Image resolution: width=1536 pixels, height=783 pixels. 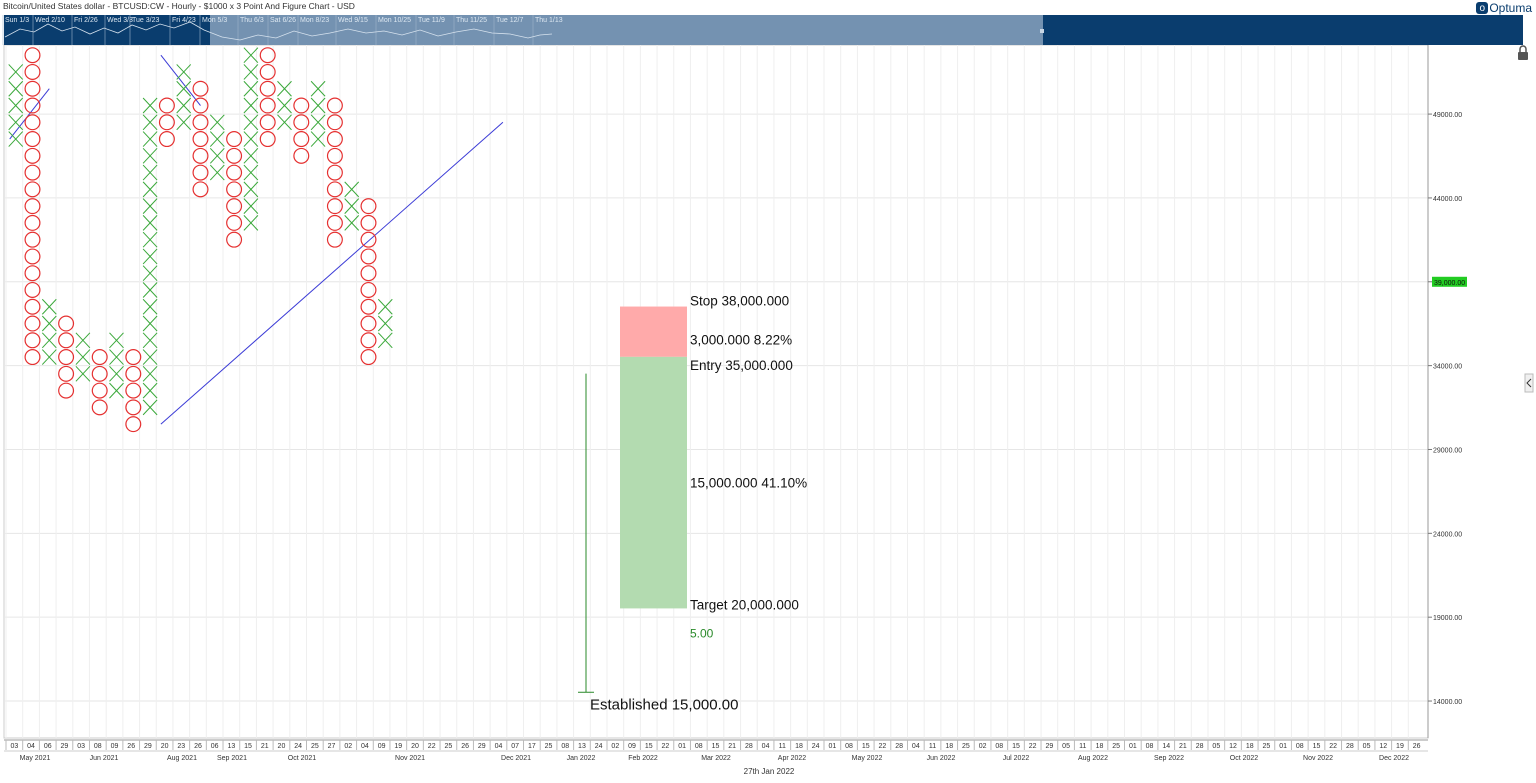 What do you see at coordinates (739, 301) in the screenshot?
I see `stop-label: Stop 38,000.000` at bounding box center [739, 301].